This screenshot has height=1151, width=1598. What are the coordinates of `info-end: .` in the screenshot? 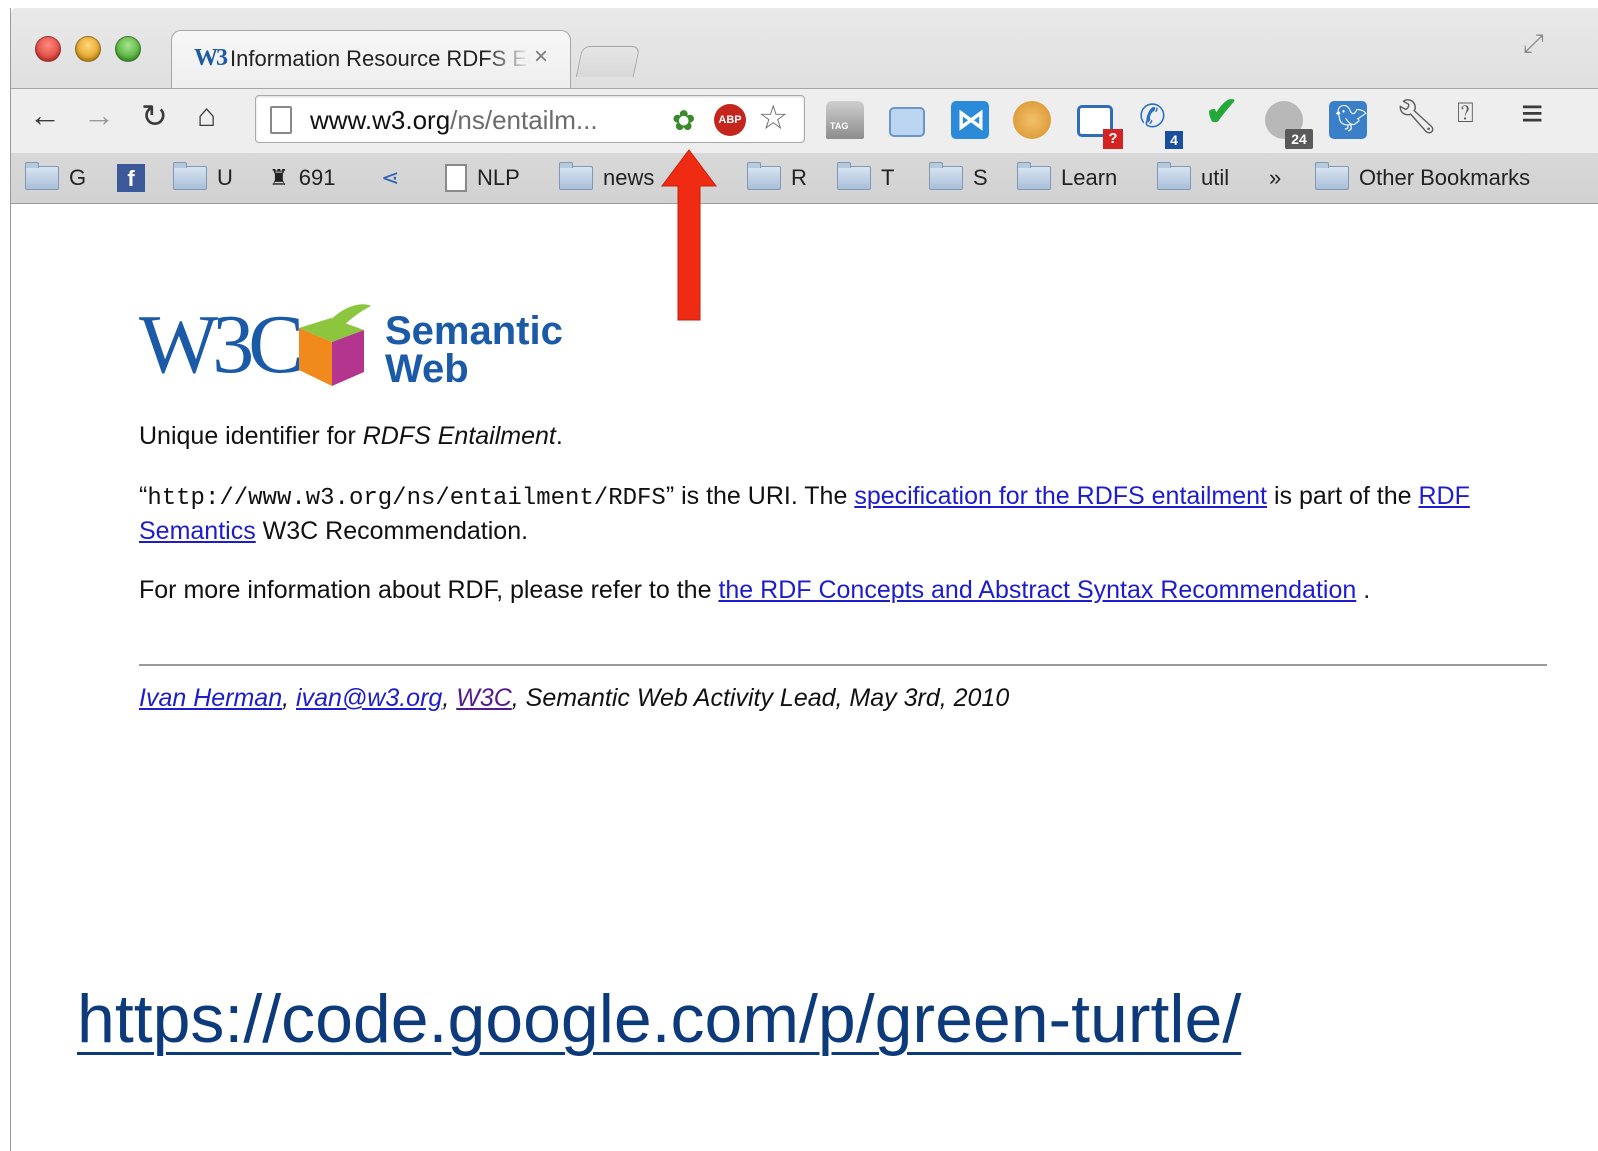 It's located at (1363, 590).